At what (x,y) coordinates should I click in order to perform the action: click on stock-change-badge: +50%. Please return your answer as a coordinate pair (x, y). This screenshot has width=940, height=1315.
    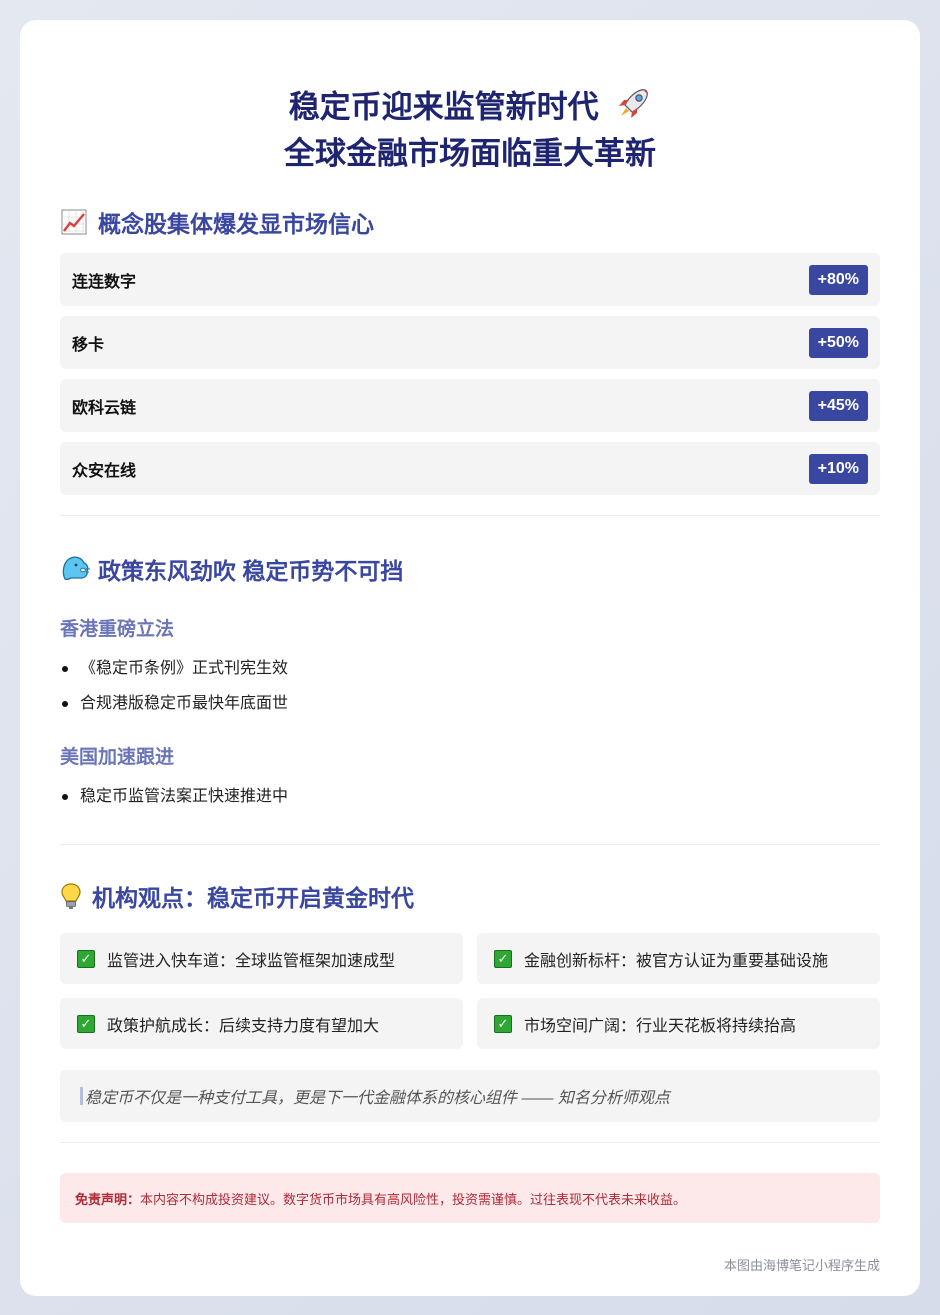
    Looking at the image, I should click on (838, 342).